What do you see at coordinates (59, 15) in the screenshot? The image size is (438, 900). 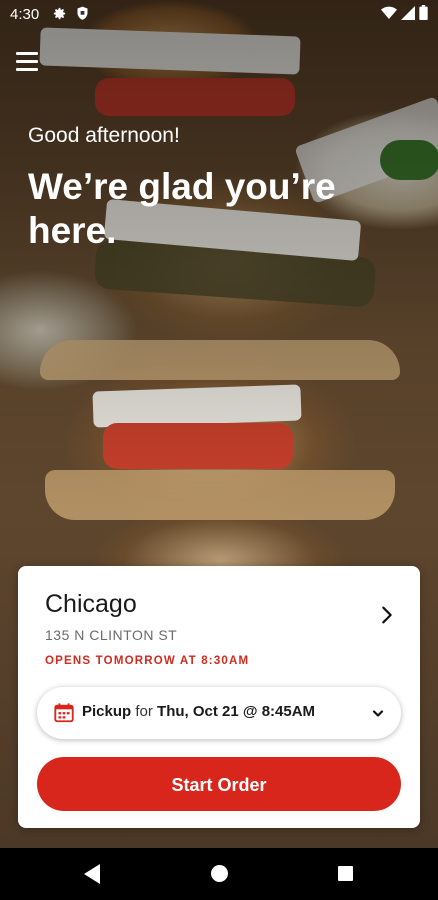 I see `gear-icon` at bounding box center [59, 15].